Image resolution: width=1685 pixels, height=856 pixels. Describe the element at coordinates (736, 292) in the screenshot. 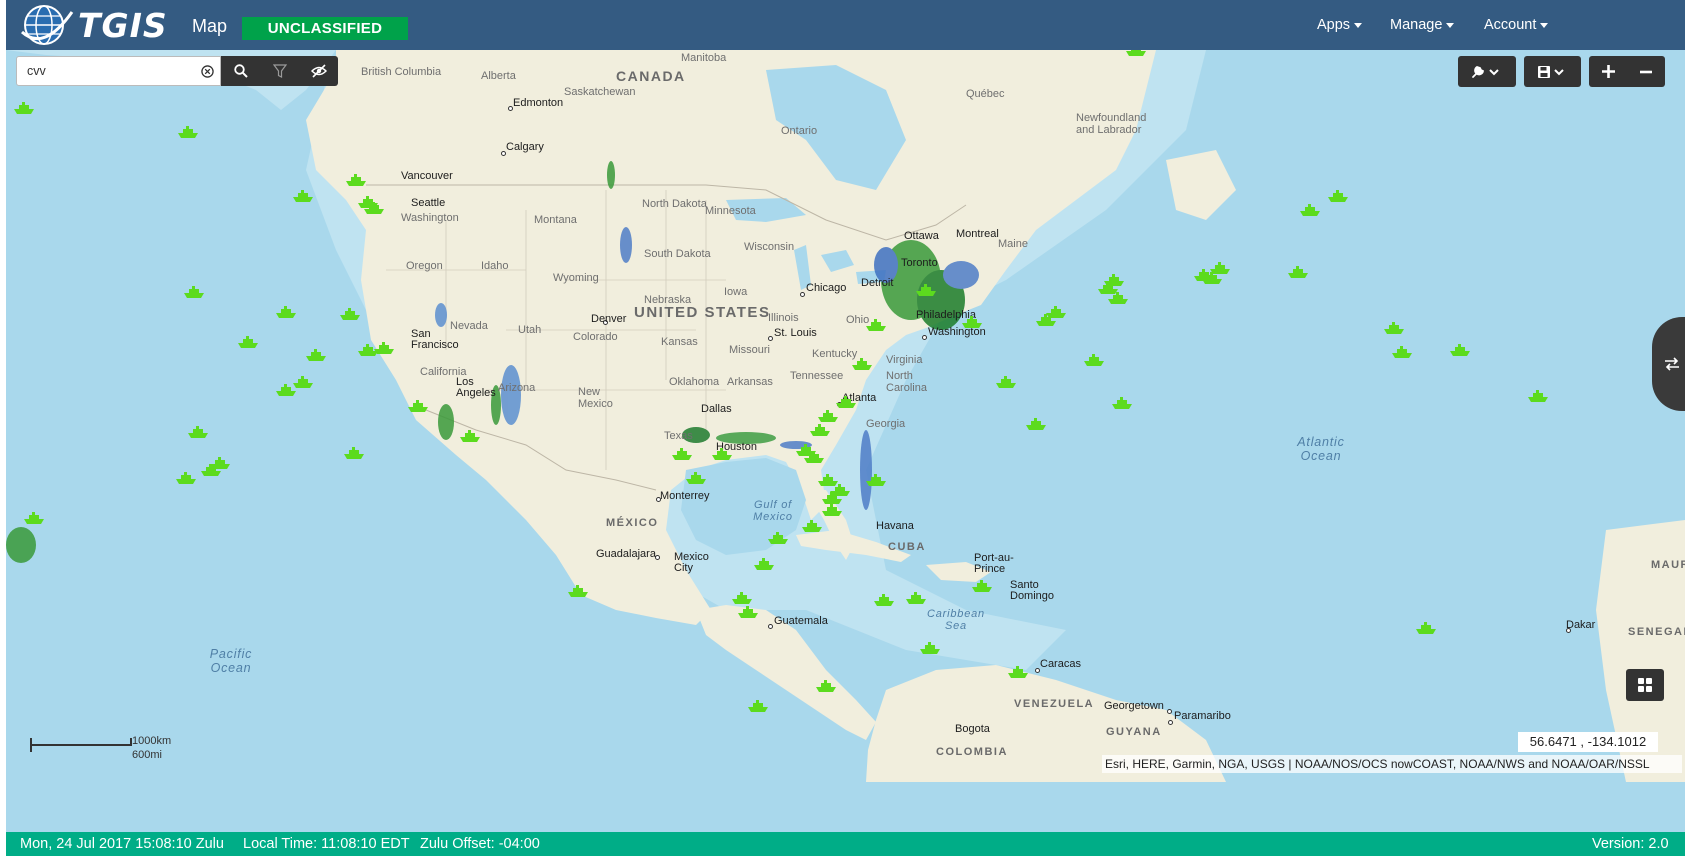

I see `region-label: Iowa` at that location.